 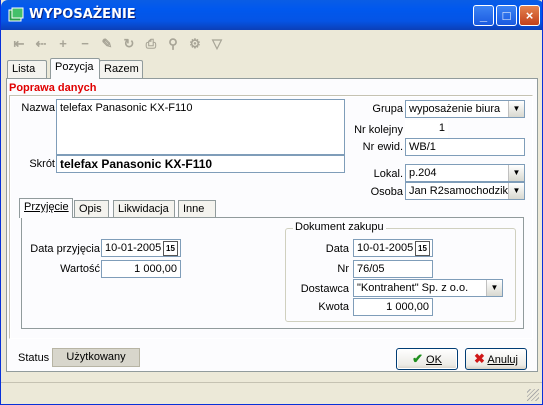 I want to click on grupa-select: wyposażenie biura ▼, so click(x=465, y=109).